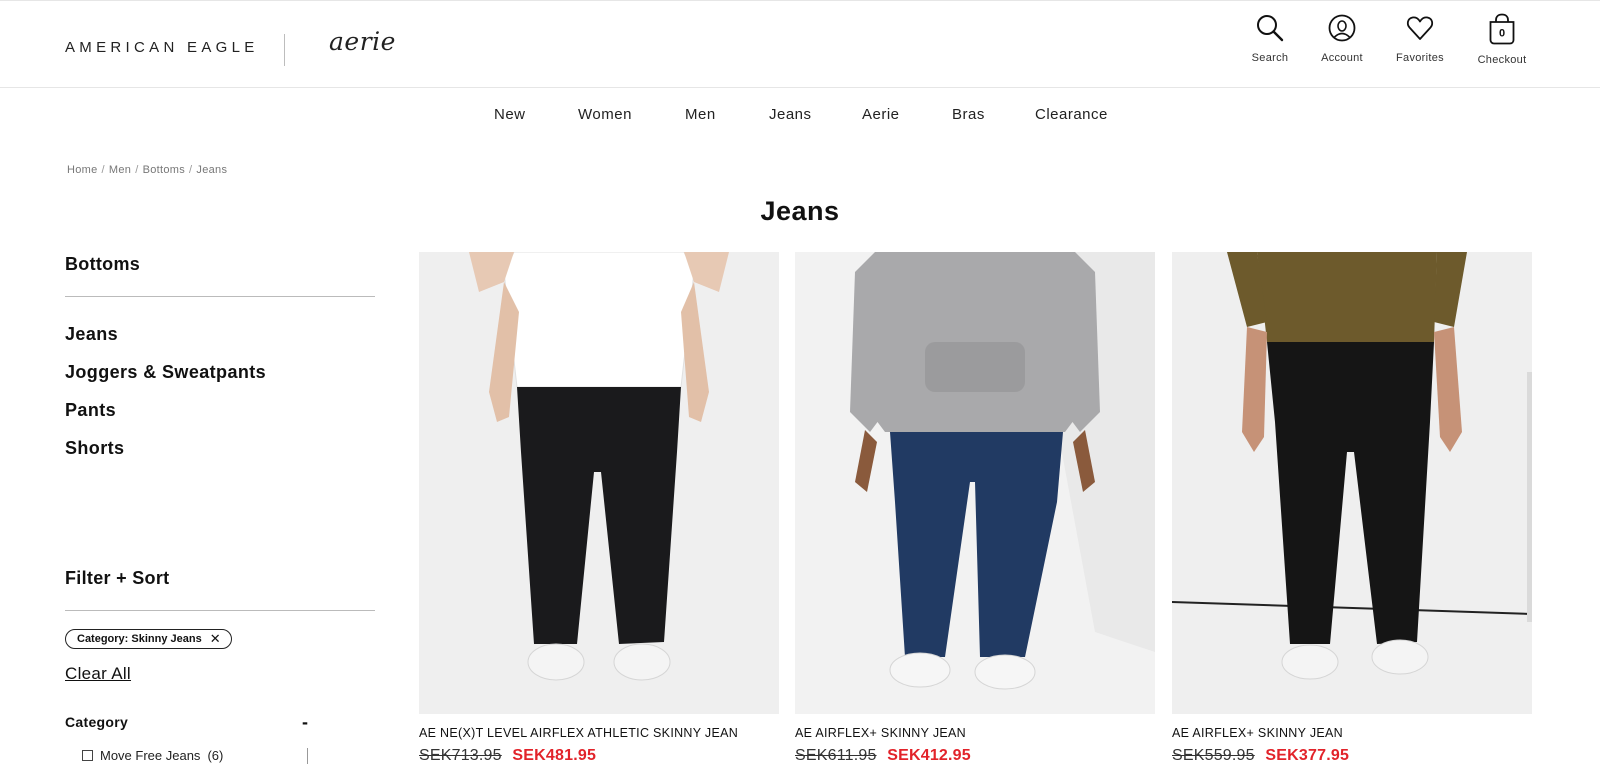 This screenshot has height=764, width=1600. I want to click on breadcrumb-men: Men, so click(120, 170).